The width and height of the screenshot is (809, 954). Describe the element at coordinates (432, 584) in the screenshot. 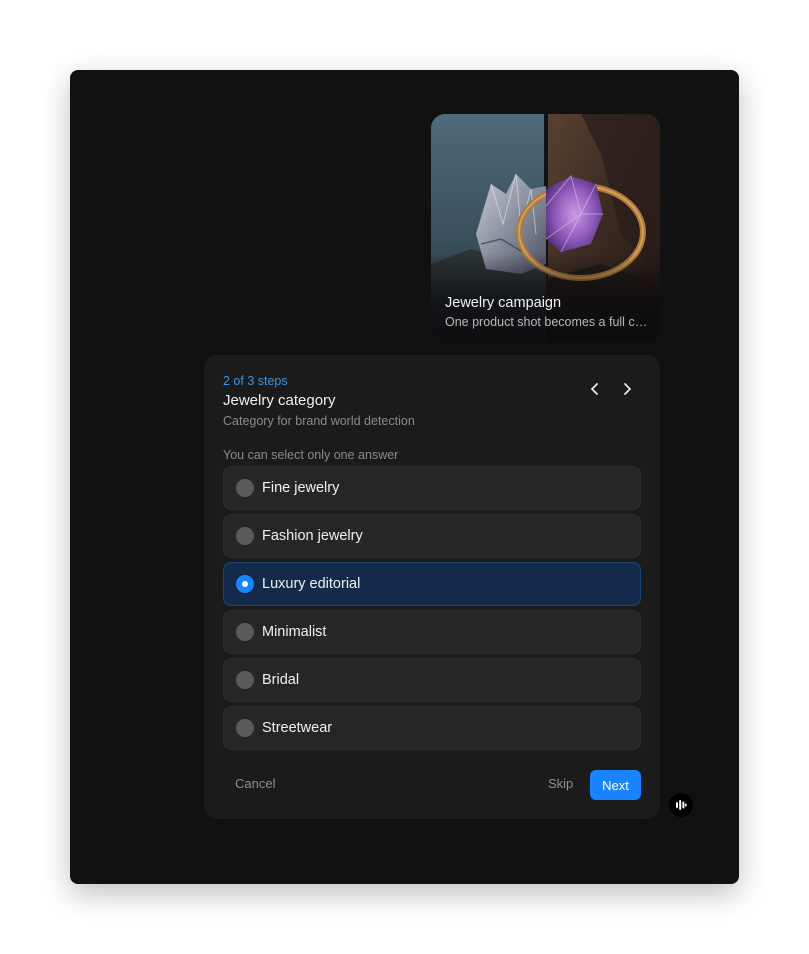

I see `option-luxury-editorial: Luxury editorial` at that location.